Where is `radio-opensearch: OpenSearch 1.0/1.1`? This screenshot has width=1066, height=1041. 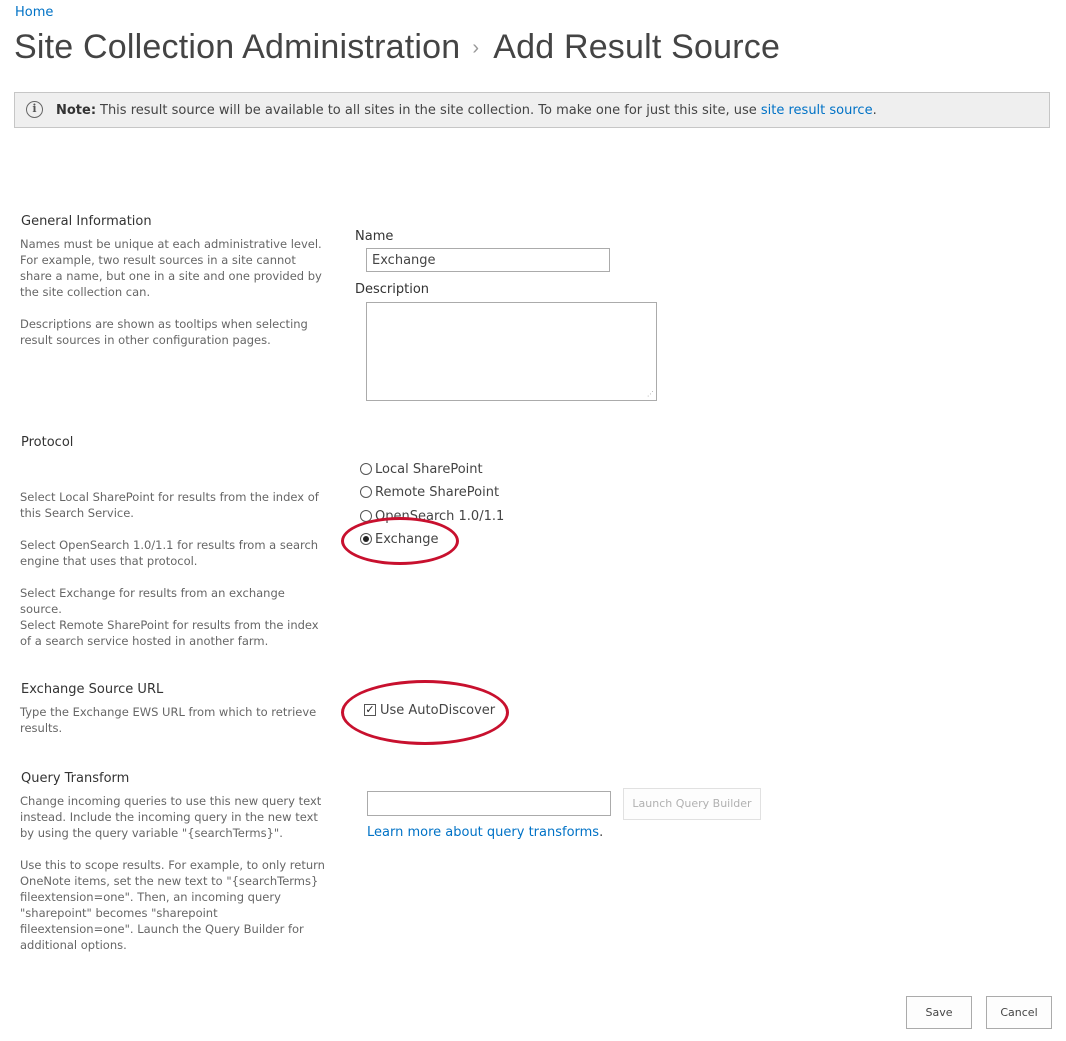
radio-opensearch: OpenSearch 1.0/1.1 is located at coordinates (432, 516).